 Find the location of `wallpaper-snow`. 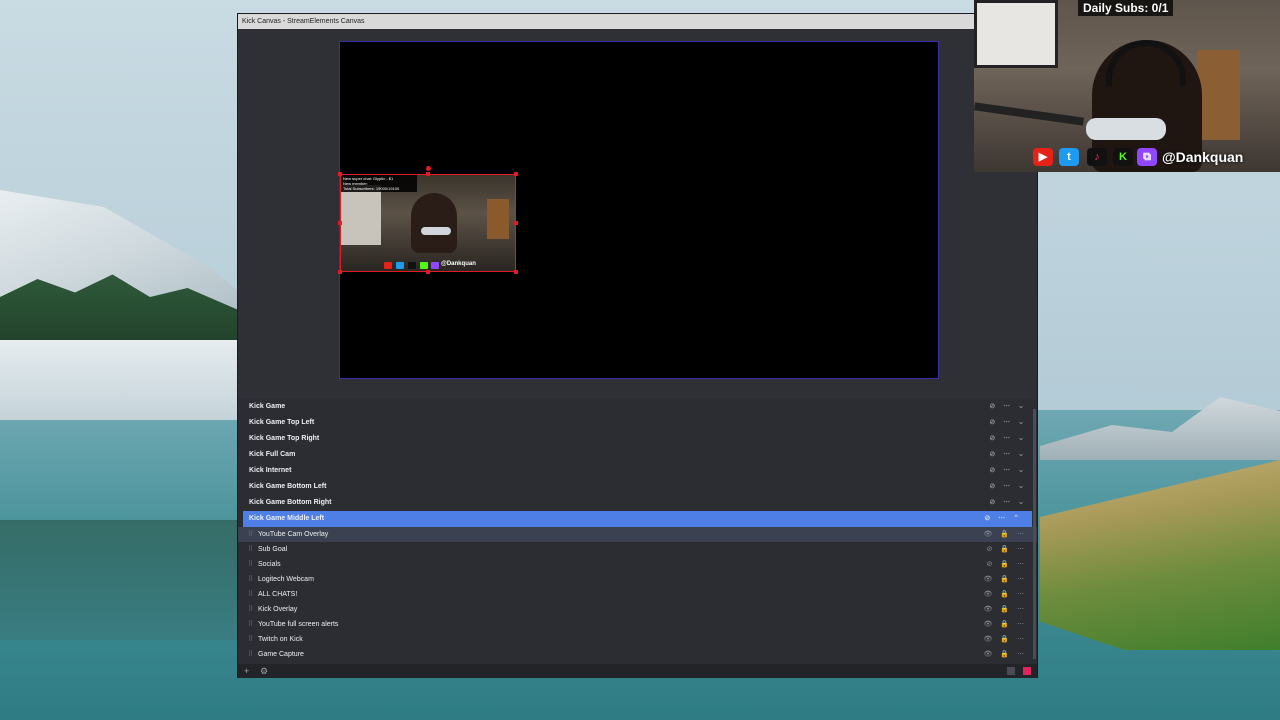

wallpaper-snow is located at coordinates (125, 380).